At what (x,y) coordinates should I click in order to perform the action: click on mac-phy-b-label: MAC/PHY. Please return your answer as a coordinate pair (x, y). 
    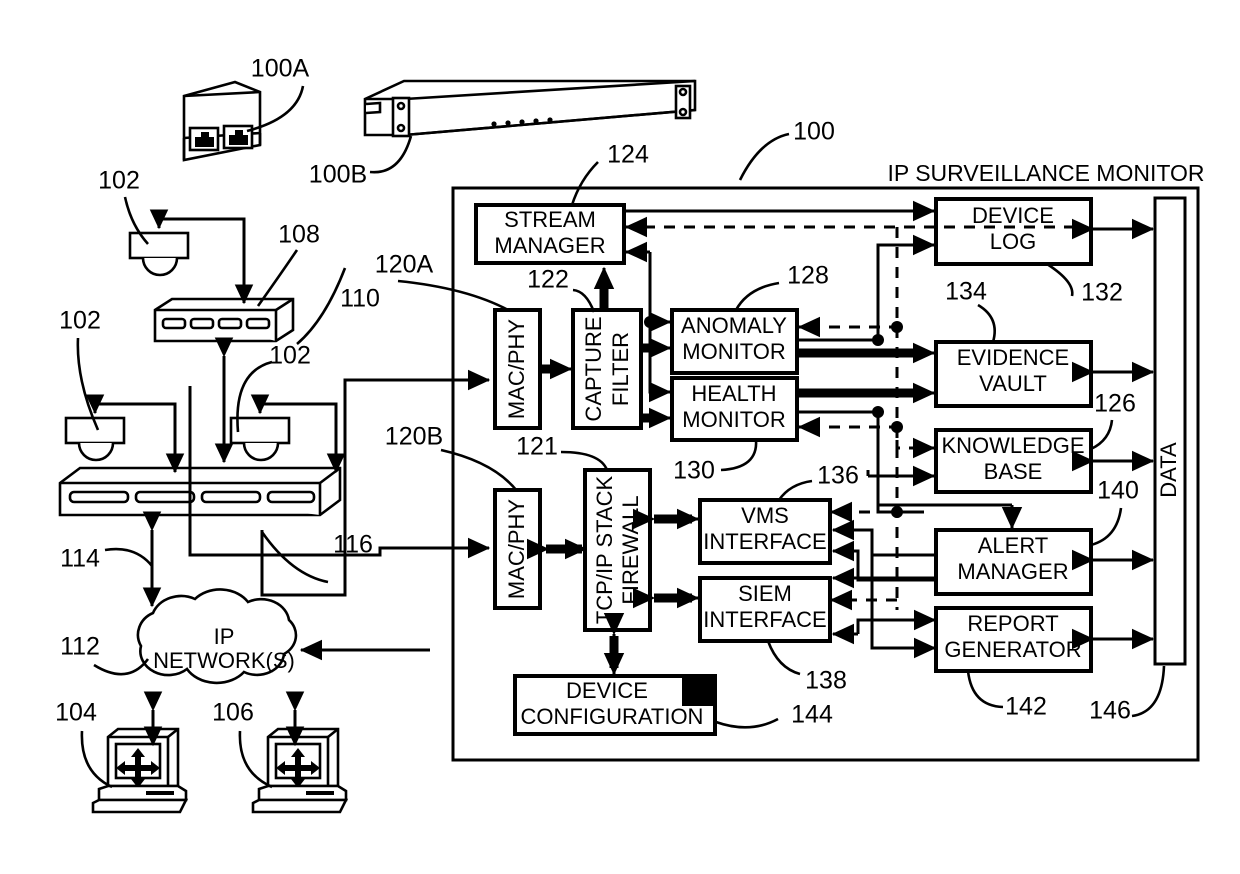
    Looking at the image, I should click on (516, 549).